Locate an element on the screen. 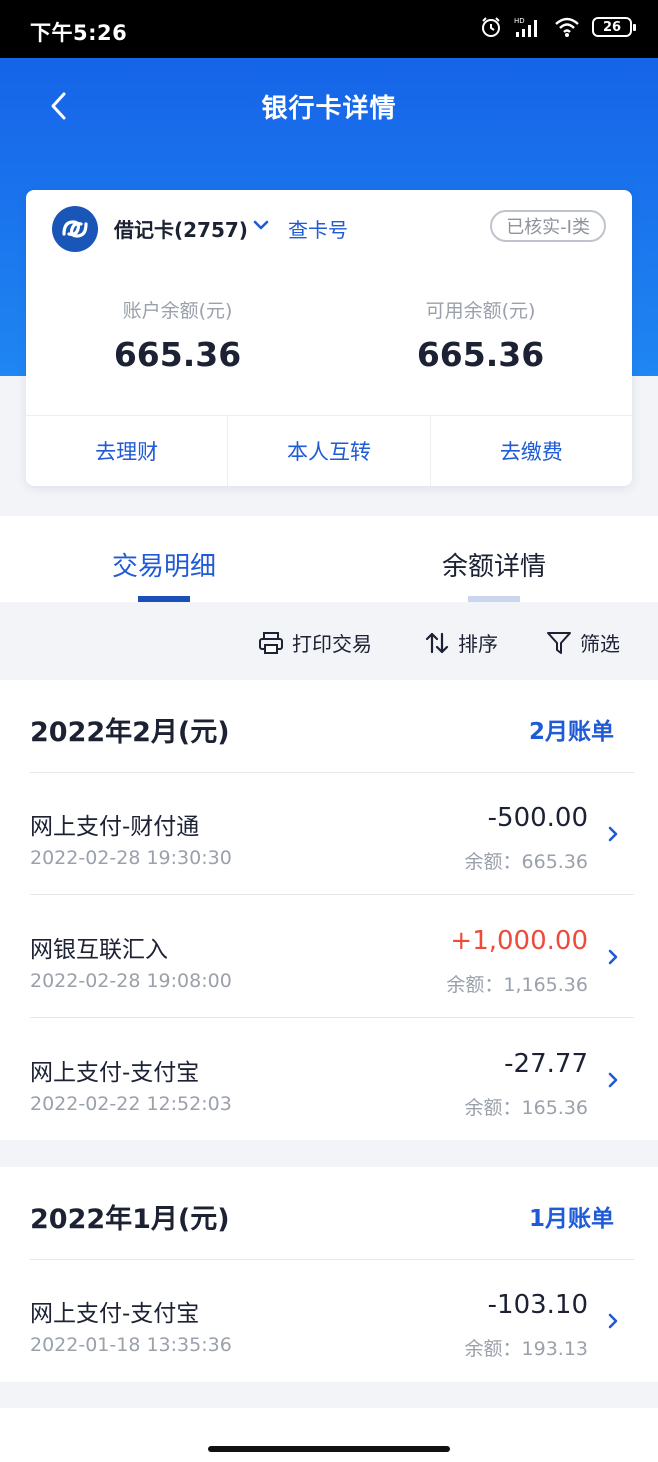 The height and width of the screenshot is (1462, 658). transaction-balance: 余额：1,165.36 is located at coordinates (517, 985).